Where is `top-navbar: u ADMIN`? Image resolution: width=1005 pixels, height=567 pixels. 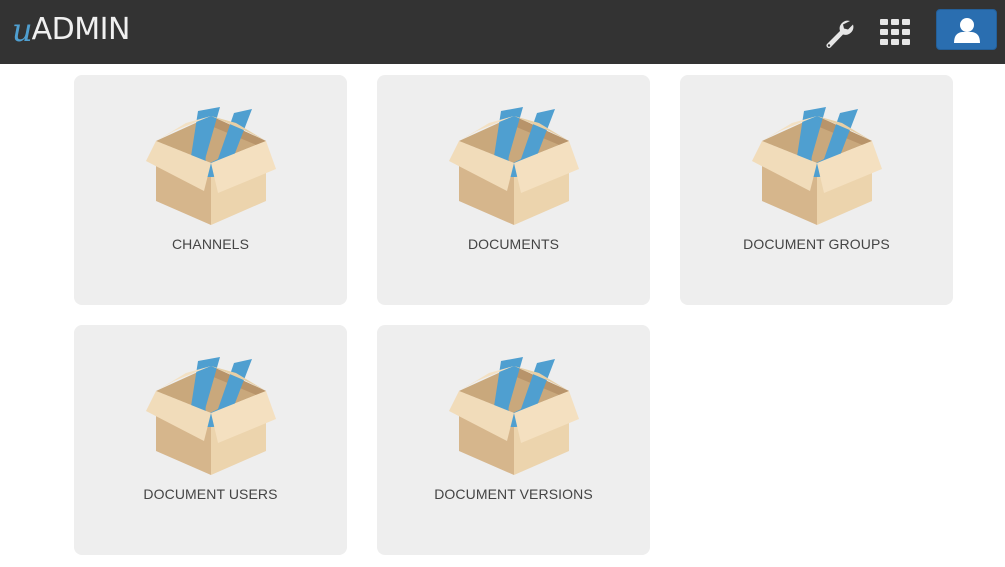
top-navbar: u ADMIN is located at coordinates (502, 32).